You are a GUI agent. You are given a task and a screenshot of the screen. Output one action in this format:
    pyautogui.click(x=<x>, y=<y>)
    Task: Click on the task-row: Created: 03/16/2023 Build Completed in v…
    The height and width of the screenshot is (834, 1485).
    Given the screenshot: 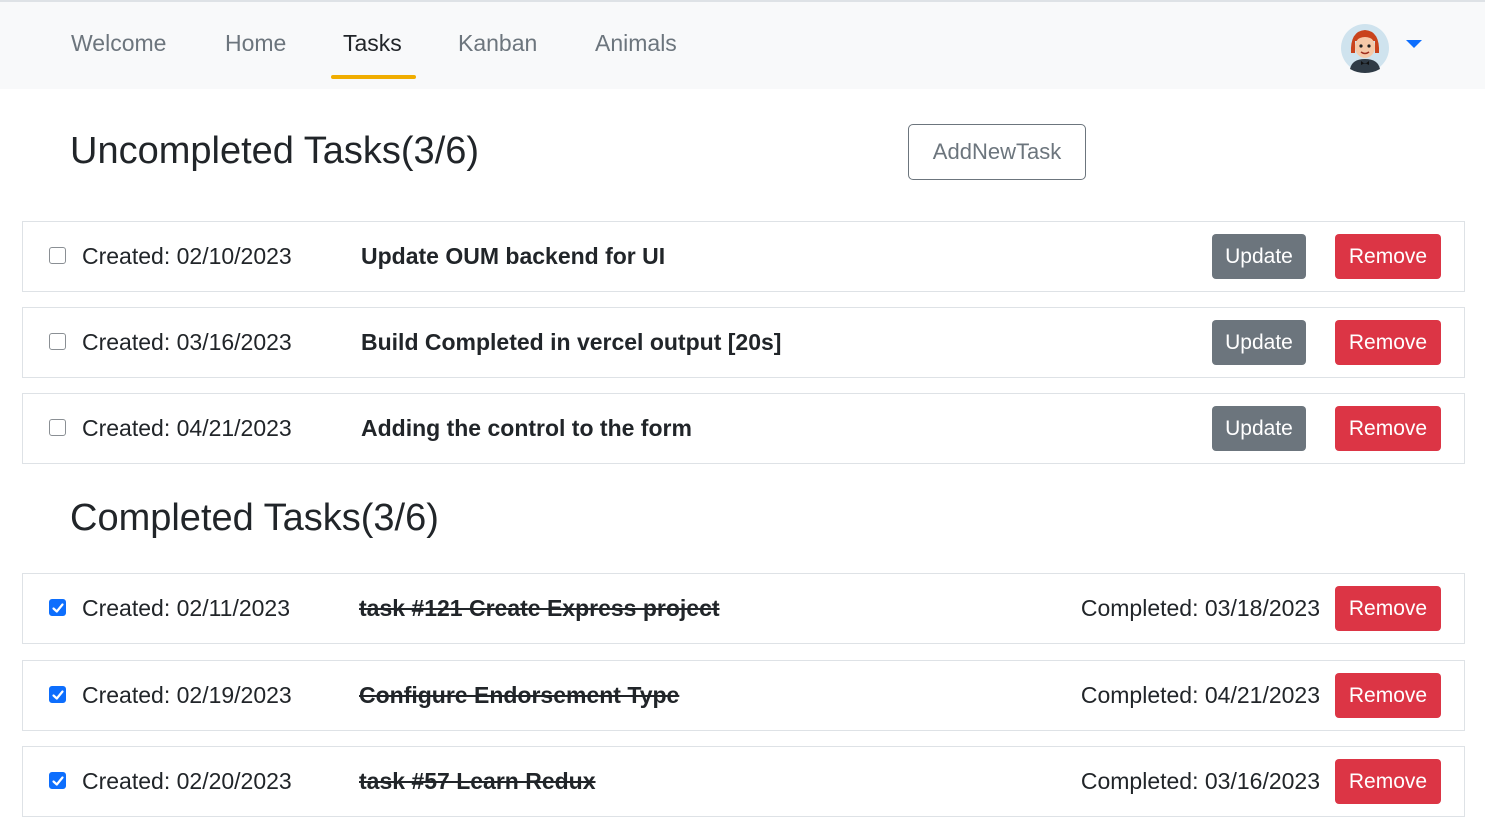 What is the action you would take?
    pyautogui.click(x=743, y=342)
    